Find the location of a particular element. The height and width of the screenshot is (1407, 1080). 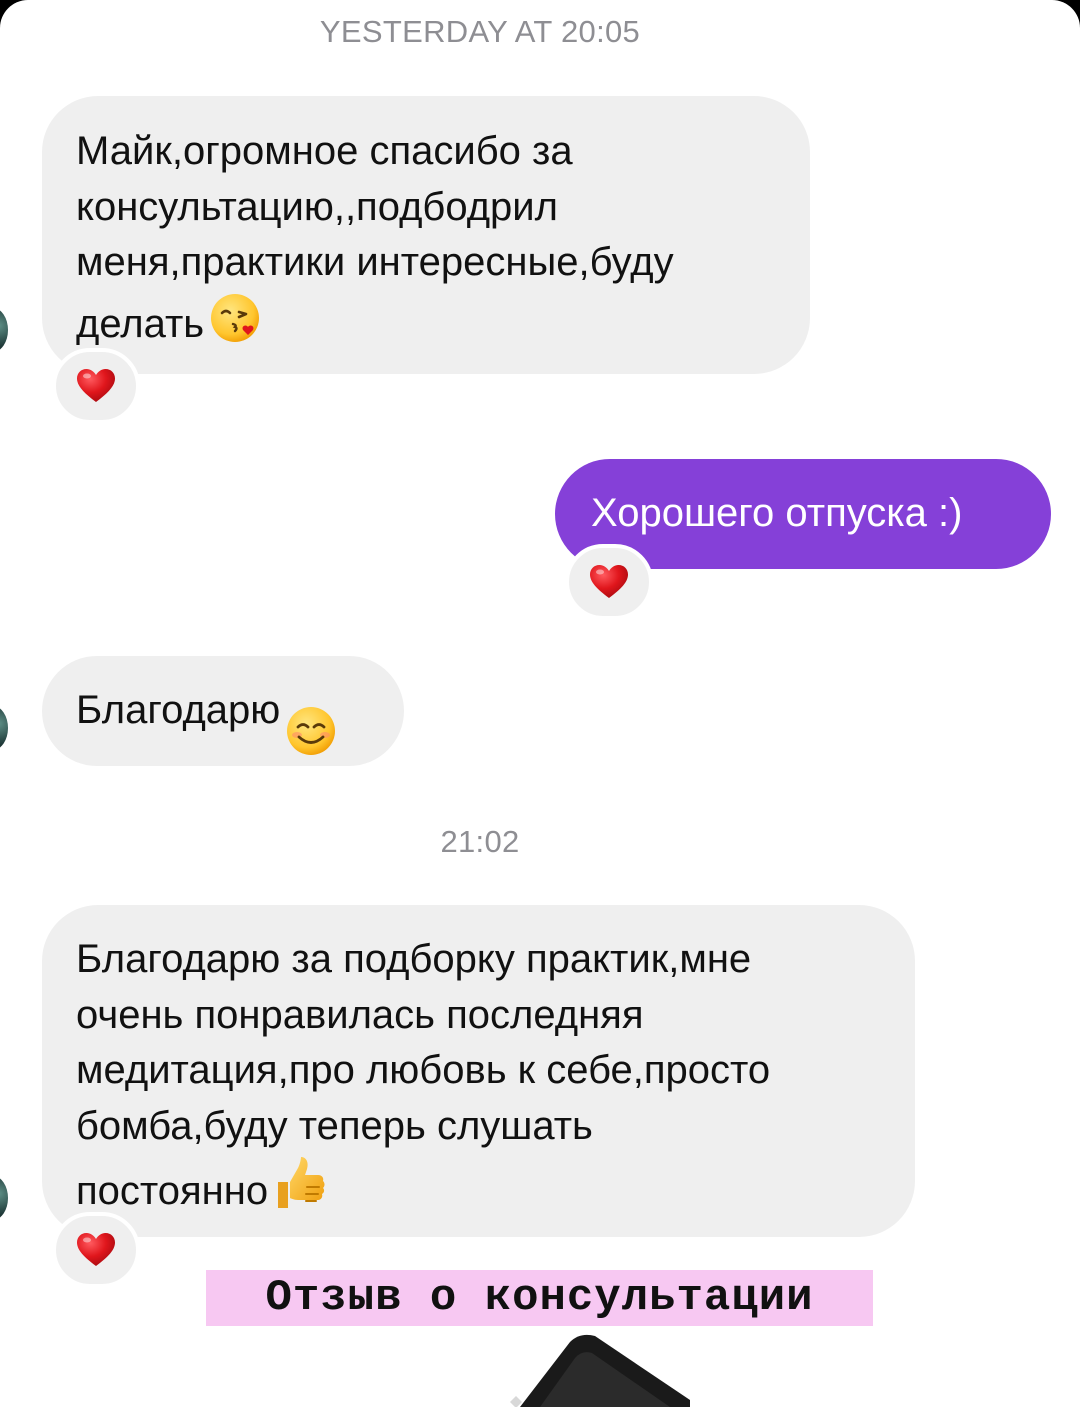

time-divider: 21:02 is located at coordinates (480, 841).